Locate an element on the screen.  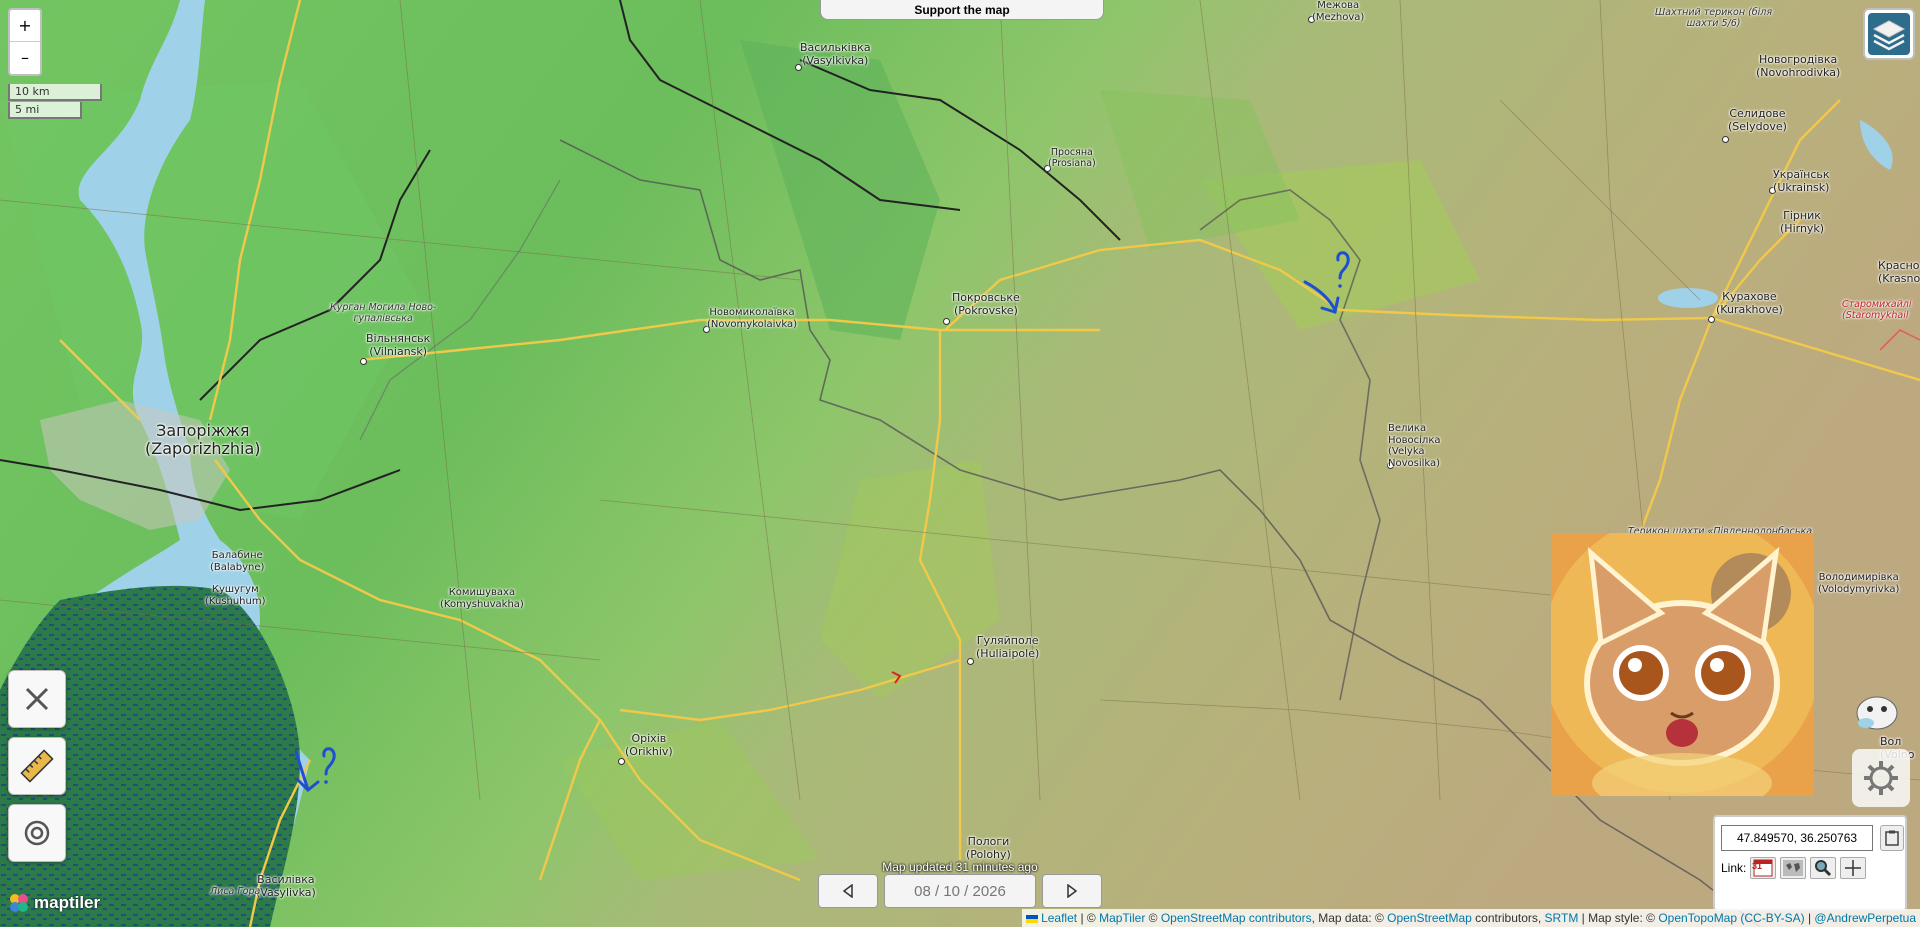
previous-date-button is located at coordinates (848, 891).